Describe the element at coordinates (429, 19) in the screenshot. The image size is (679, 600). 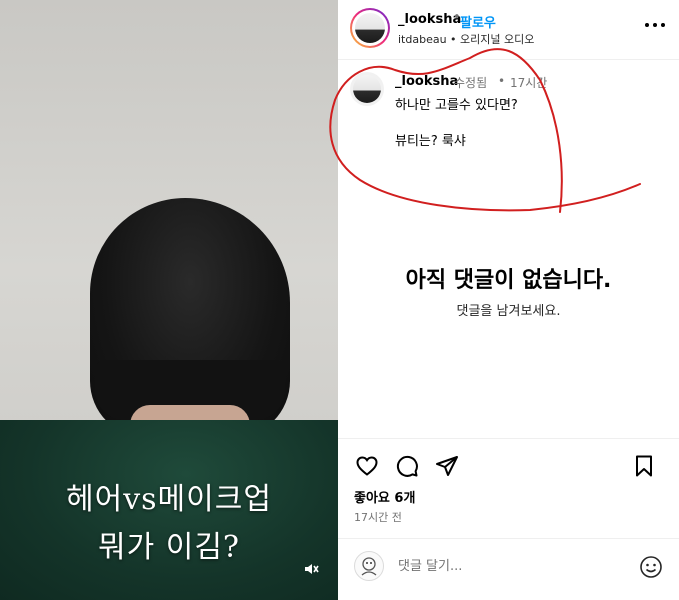
I see `author-username: _looksha` at that location.